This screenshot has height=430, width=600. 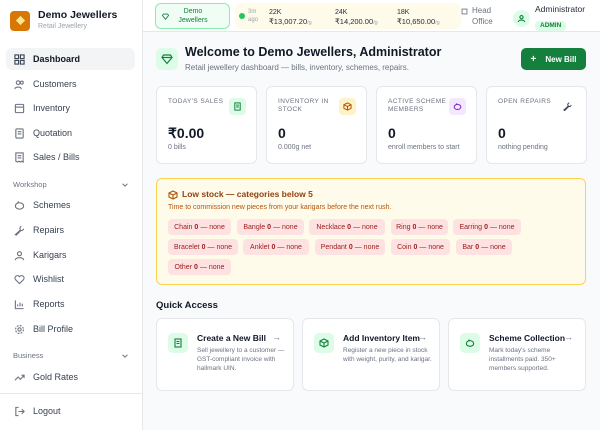 I want to click on stat-card-open-repairs: OPEN REPAIRS 0 nothing pending, so click(x=536, y=125).